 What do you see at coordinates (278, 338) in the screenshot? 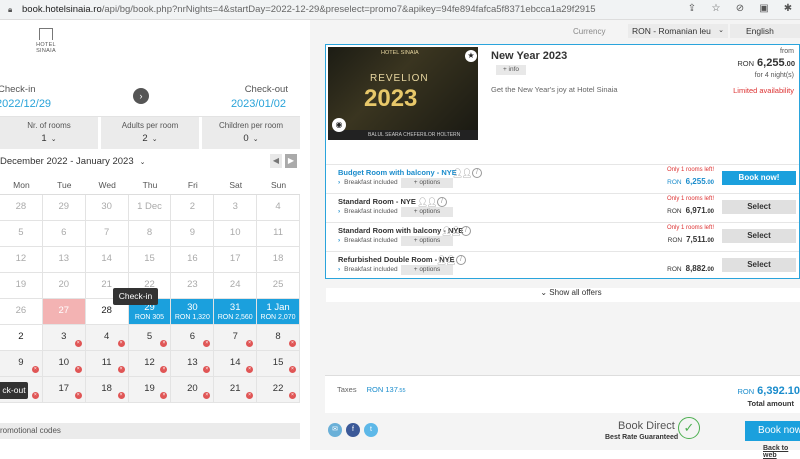
I see `calendar-day: 8×` at bounding box center [278, 338].